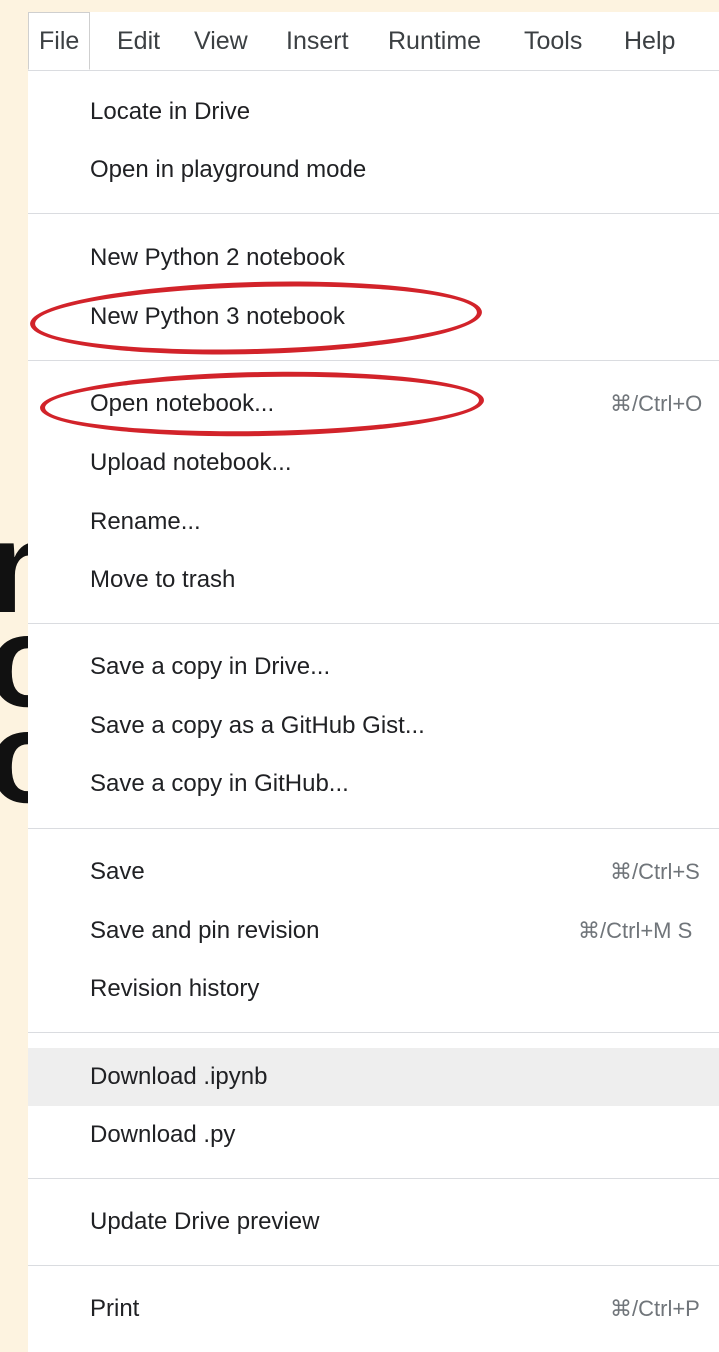  I want to click on menu-item-shortcut: ⌘/Ctrl+M S, so click(635, 930).